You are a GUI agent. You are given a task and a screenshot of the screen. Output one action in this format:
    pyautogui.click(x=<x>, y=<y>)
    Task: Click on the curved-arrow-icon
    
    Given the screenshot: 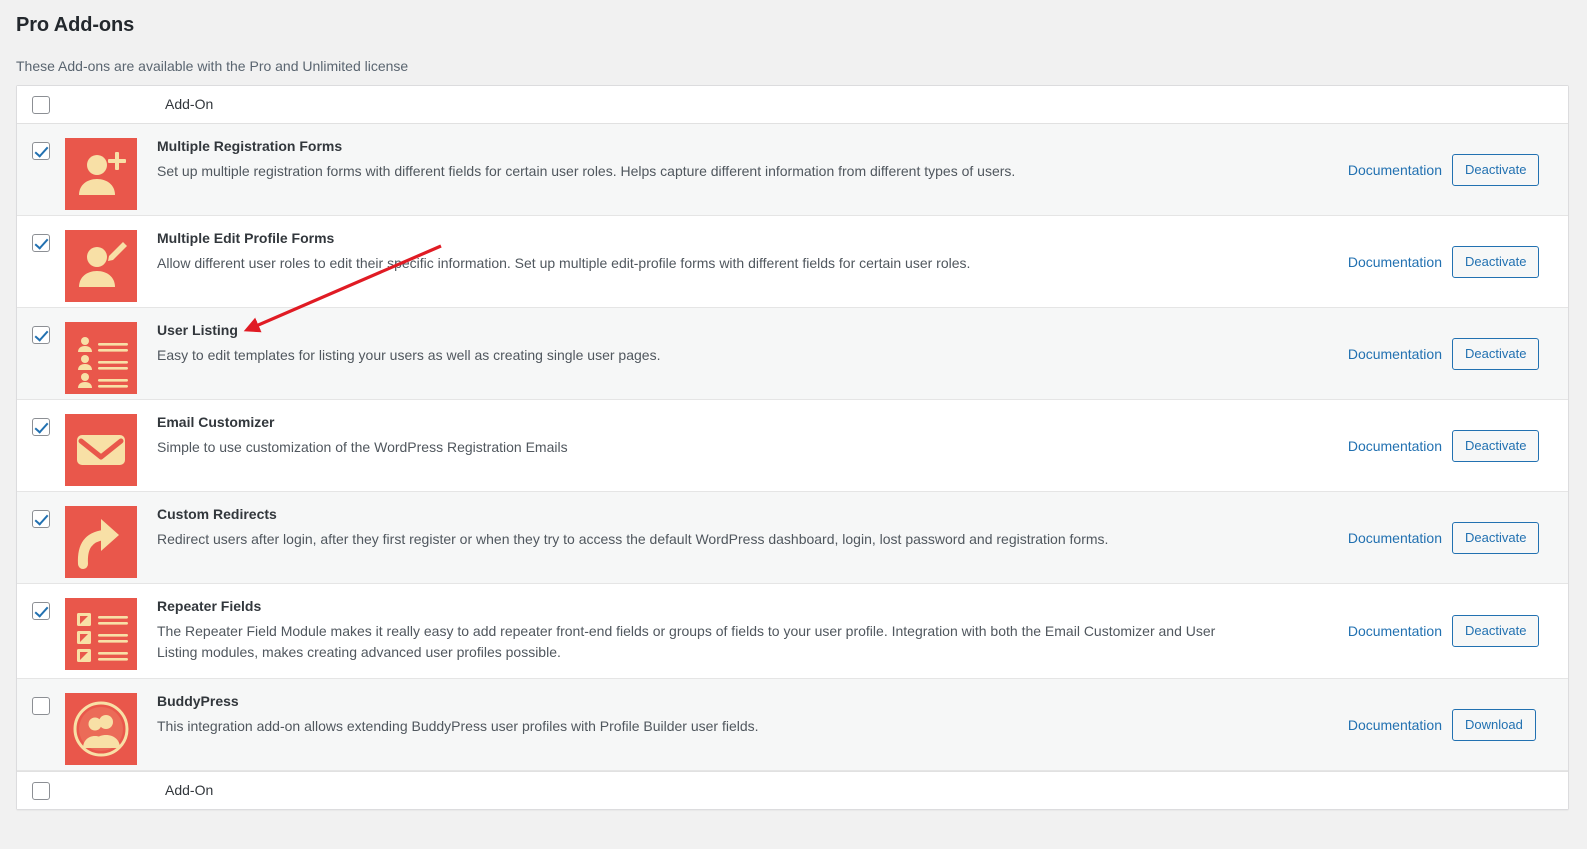 What is the action you would take?
    pyautogui.click(x=101, y=542)
    